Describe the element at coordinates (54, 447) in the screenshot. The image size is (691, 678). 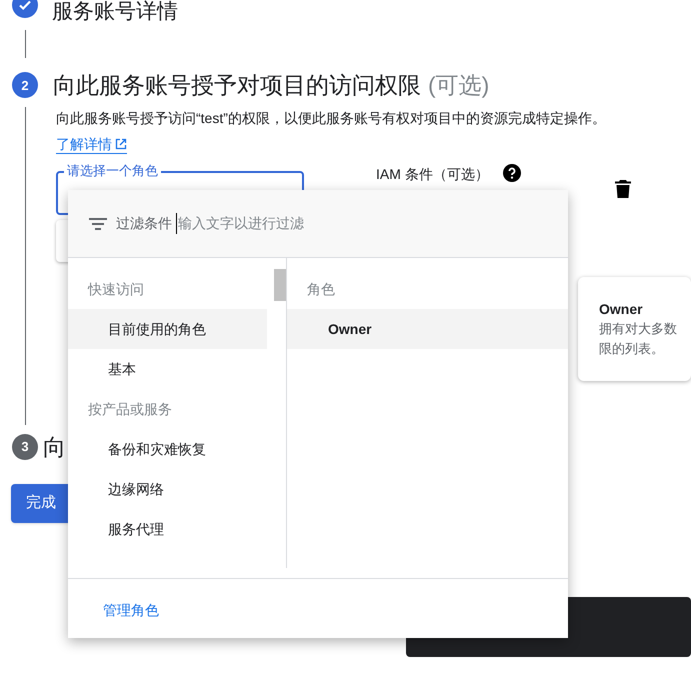
I see `step-title: 向` at that location.